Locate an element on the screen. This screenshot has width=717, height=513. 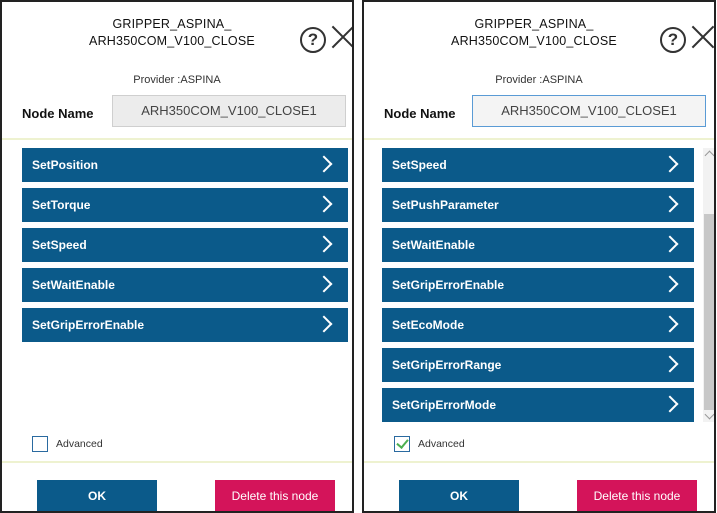
list-scrollbar is located at coordinates (708, 285).